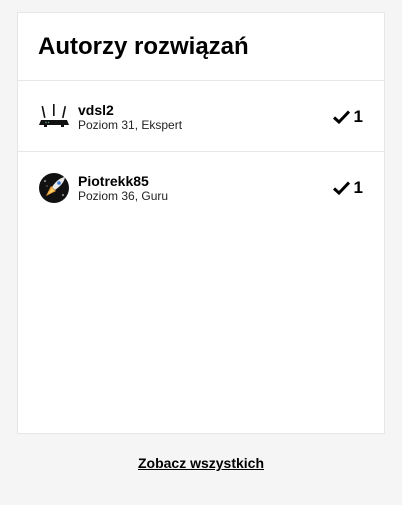 The image size is (402, 505). Describe the element at coordinates (130, 125) in the screenshot. I see `author-rank: Poziom 31, Ekspert` at that location.